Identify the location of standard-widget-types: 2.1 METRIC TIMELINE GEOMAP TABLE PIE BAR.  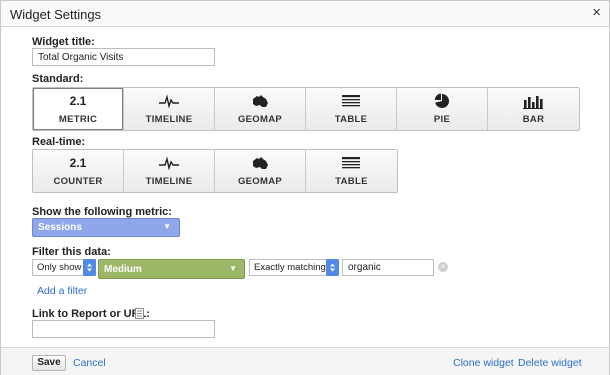
(306, 109).